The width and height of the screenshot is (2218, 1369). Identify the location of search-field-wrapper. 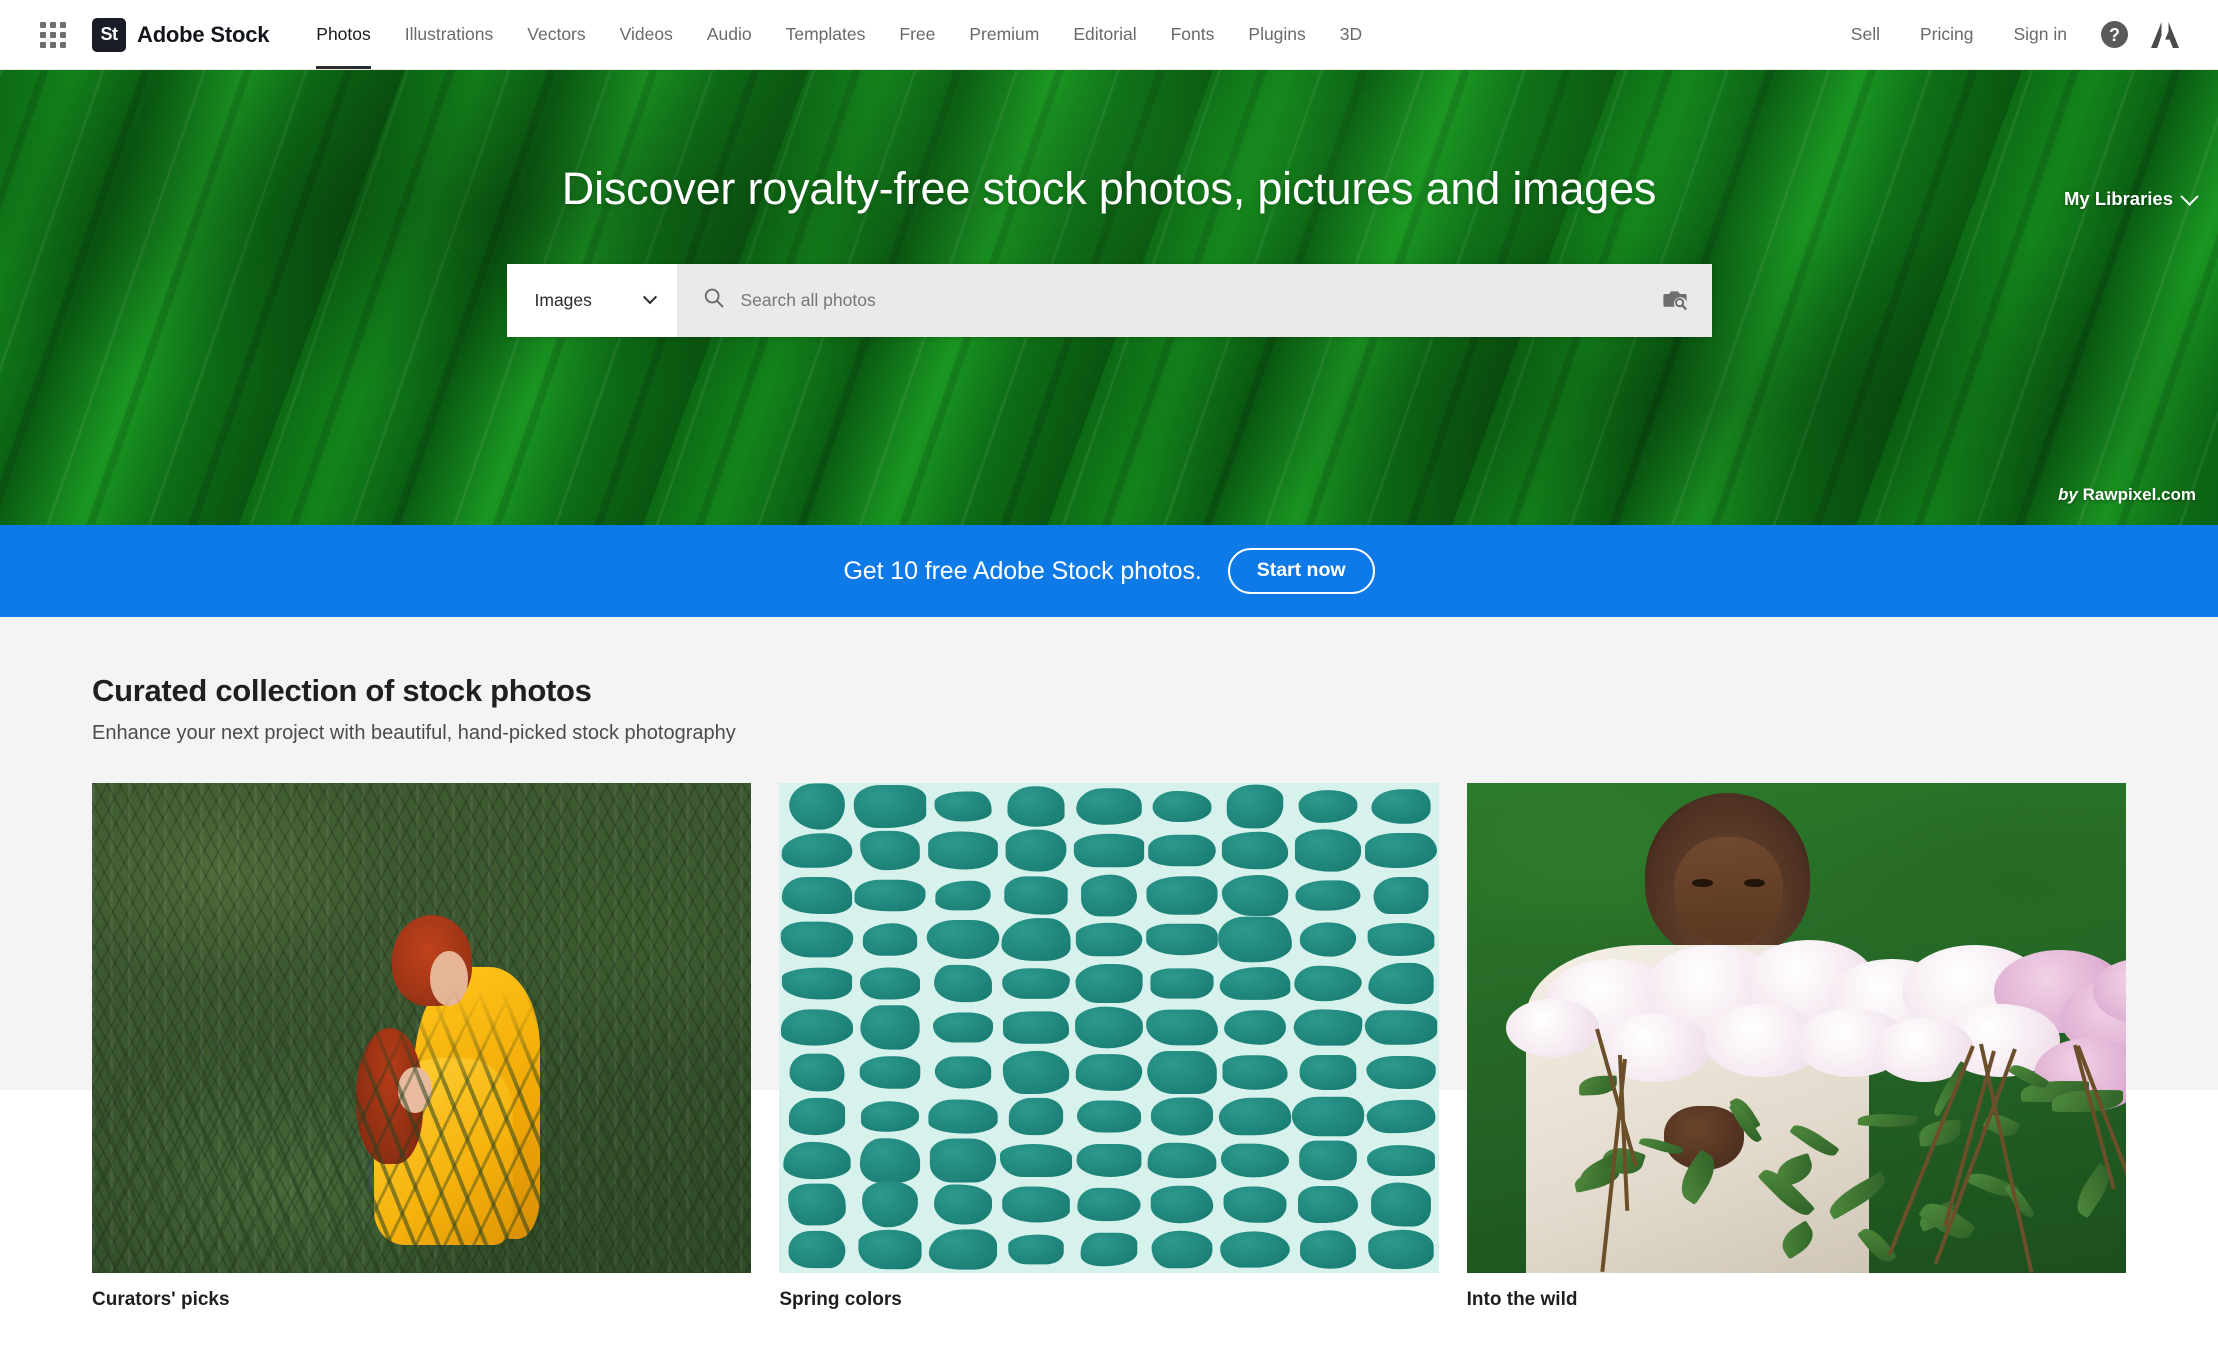
(1158, 300).